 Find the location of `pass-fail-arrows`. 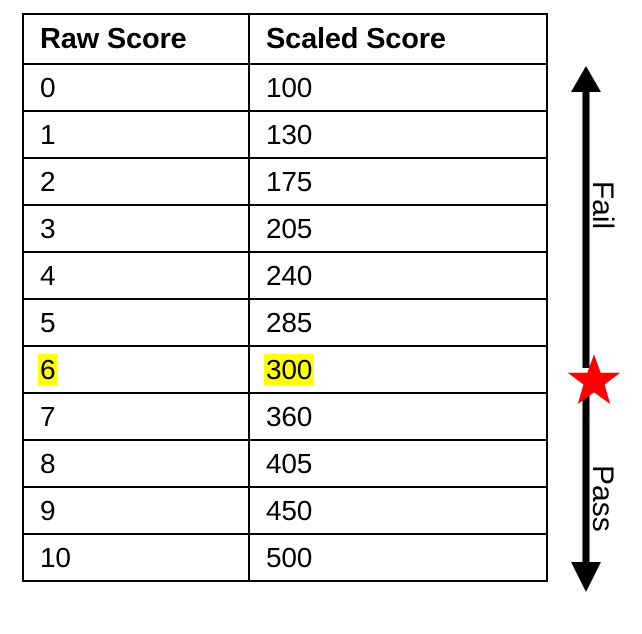

pass-fail-arrows is located at coordinates (586, 329).